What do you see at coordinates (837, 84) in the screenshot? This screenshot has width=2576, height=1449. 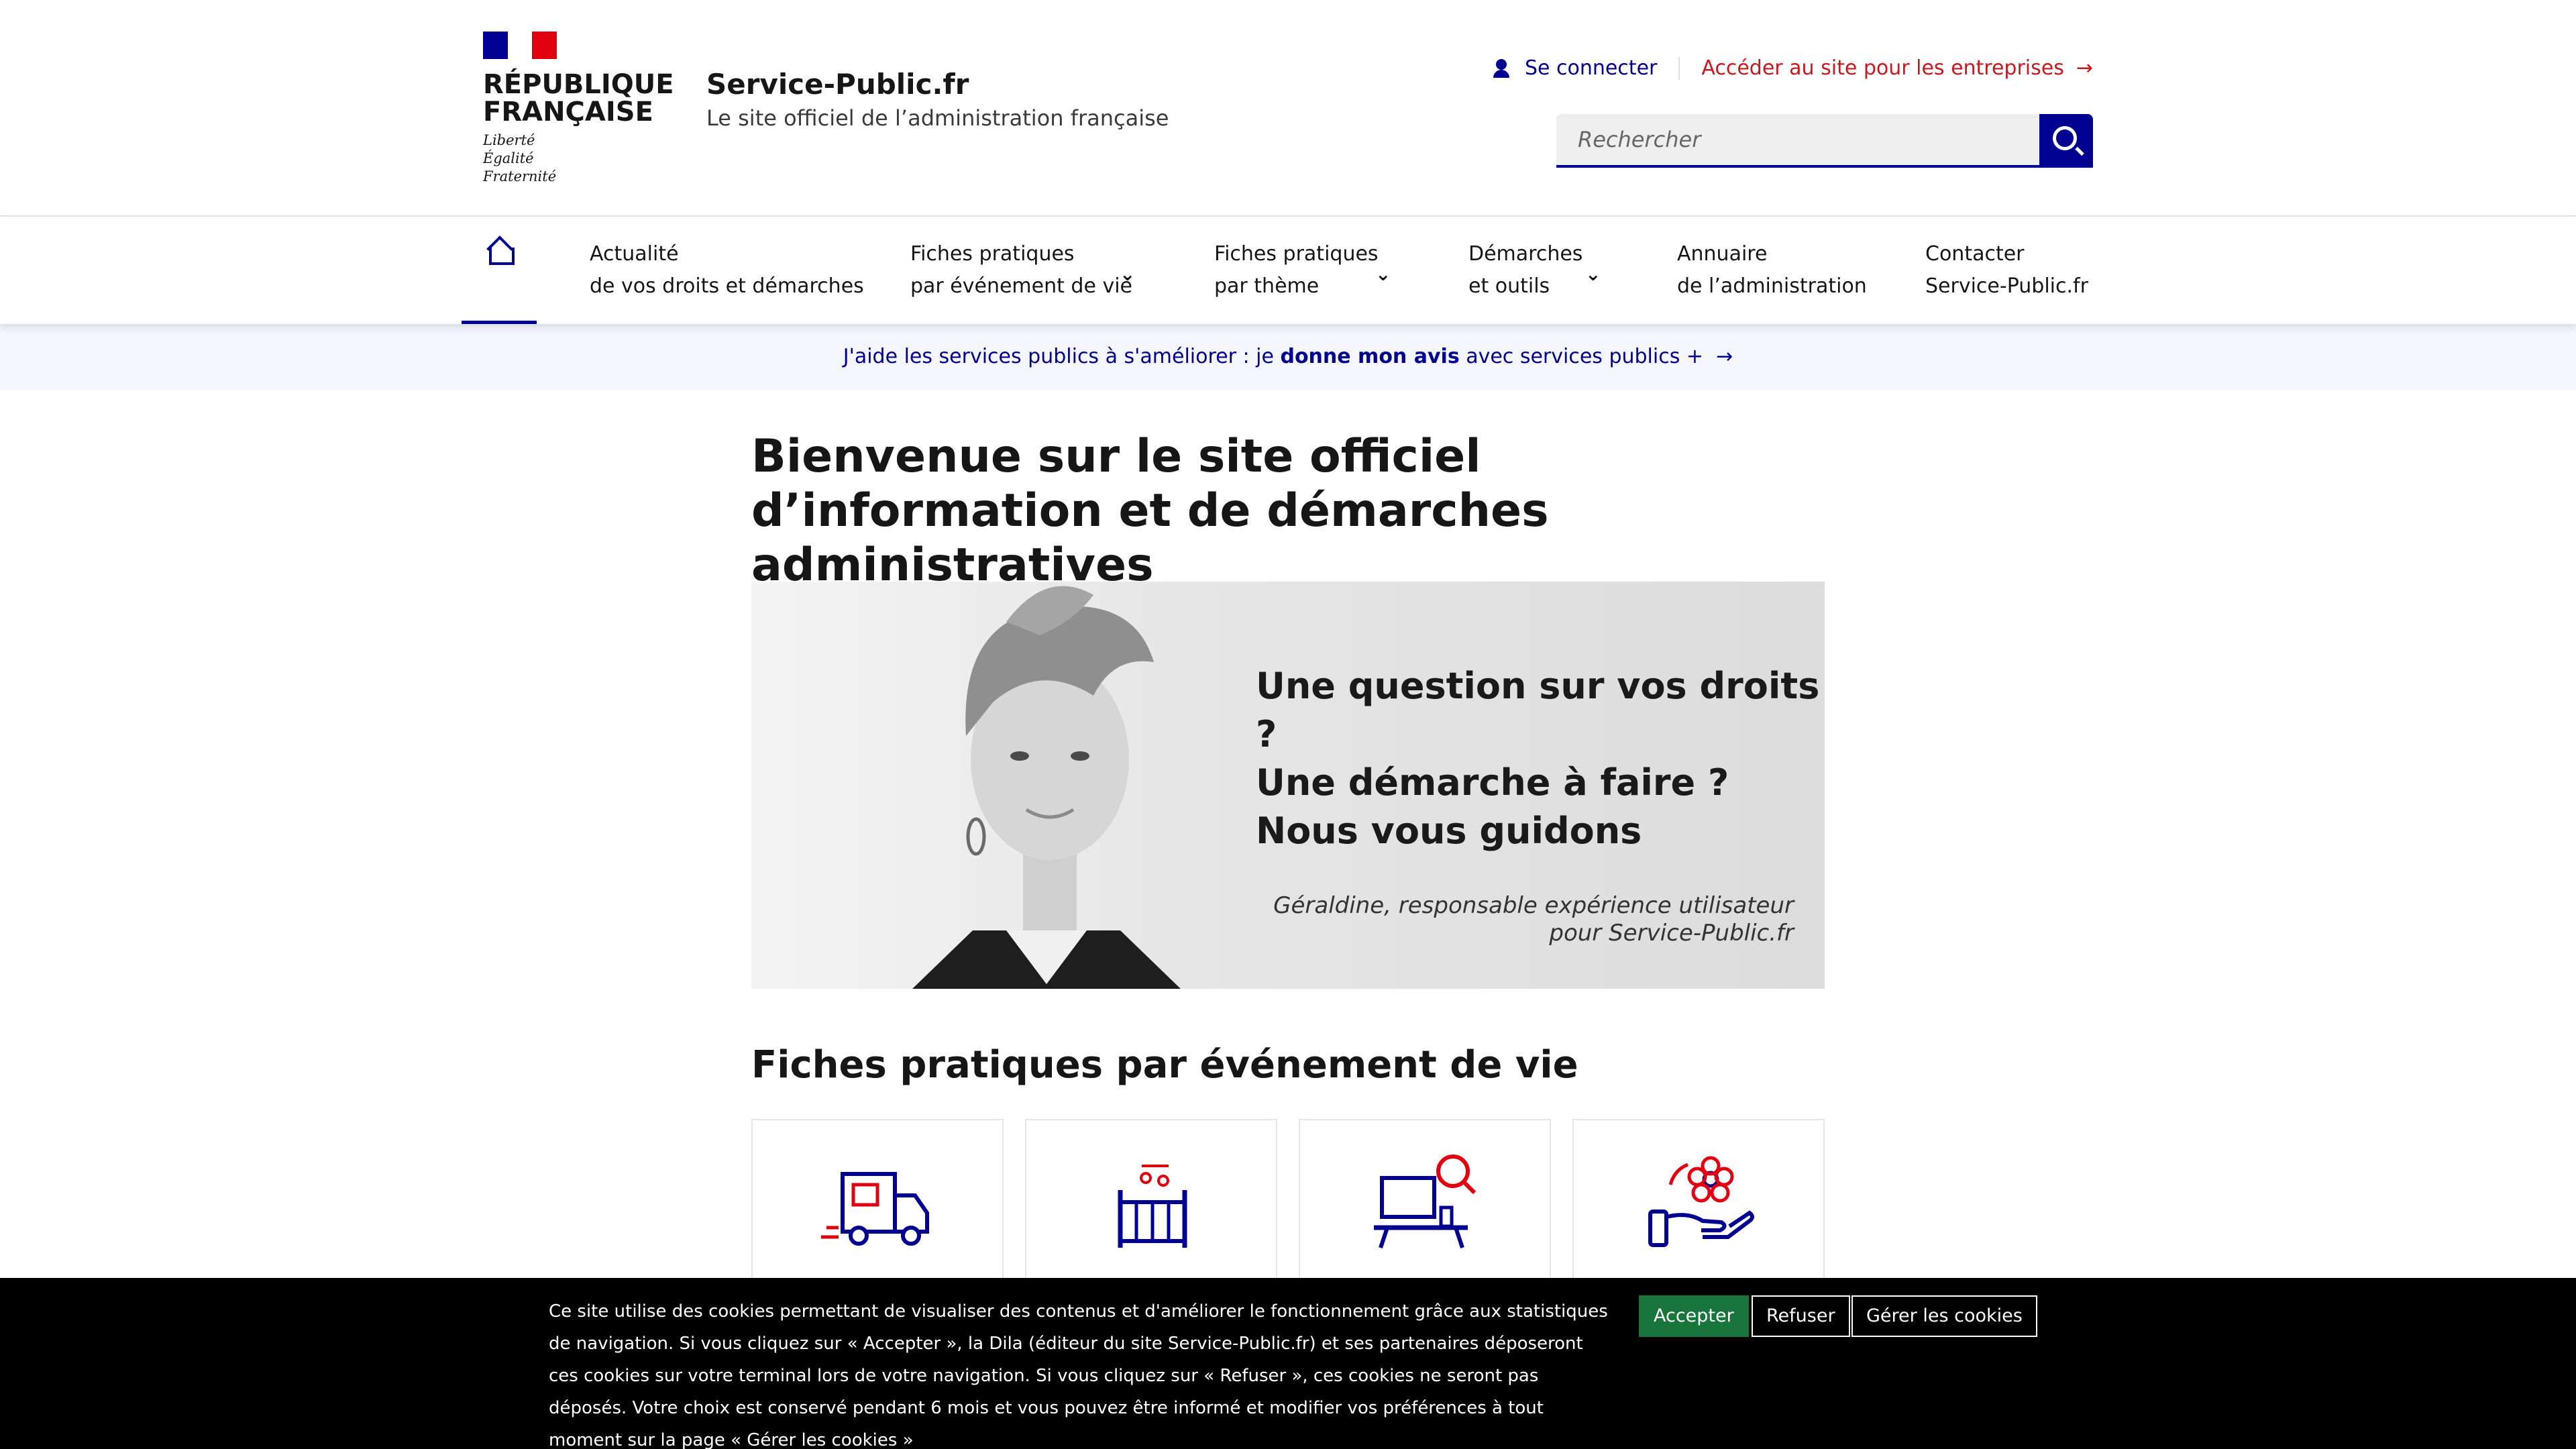 I see `site-title: Service-Public.fr` at bounding box center [837, 84].